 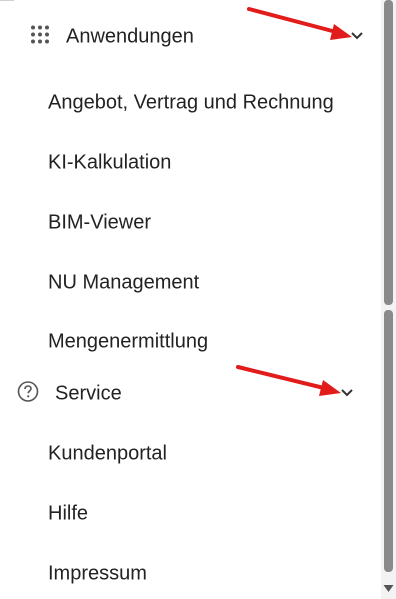 I want to click on menu-item-nu-management: NU Management, so click(x=190, y=283).